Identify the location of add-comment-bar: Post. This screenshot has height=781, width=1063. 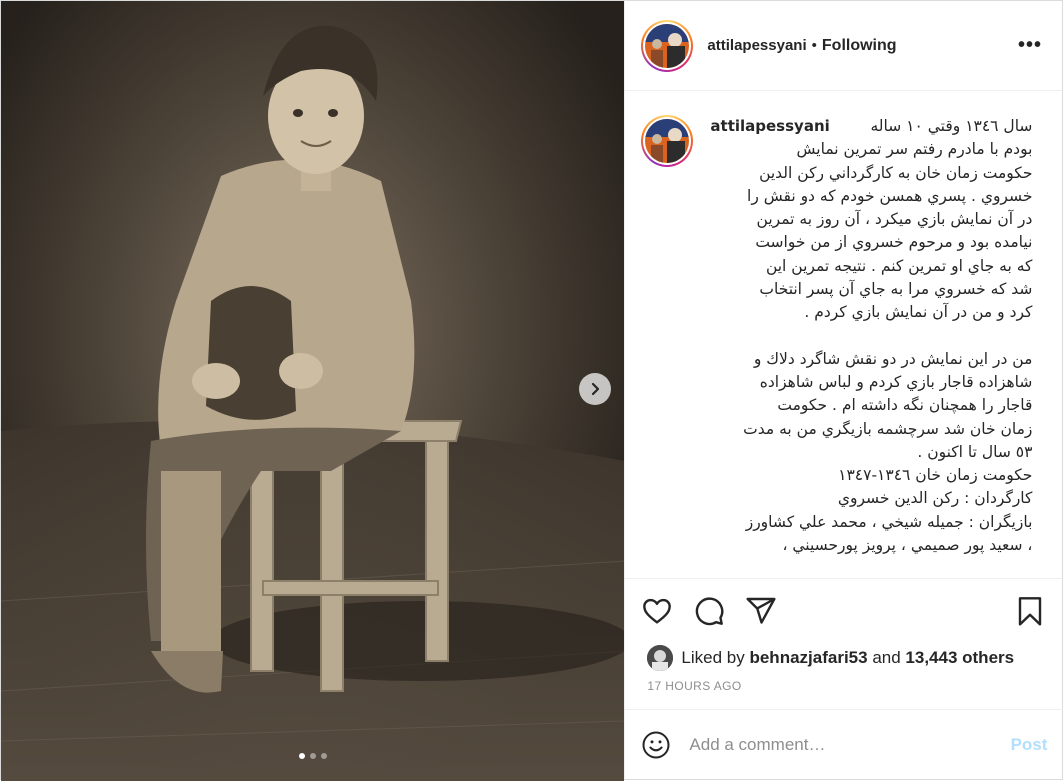
(844, 744).